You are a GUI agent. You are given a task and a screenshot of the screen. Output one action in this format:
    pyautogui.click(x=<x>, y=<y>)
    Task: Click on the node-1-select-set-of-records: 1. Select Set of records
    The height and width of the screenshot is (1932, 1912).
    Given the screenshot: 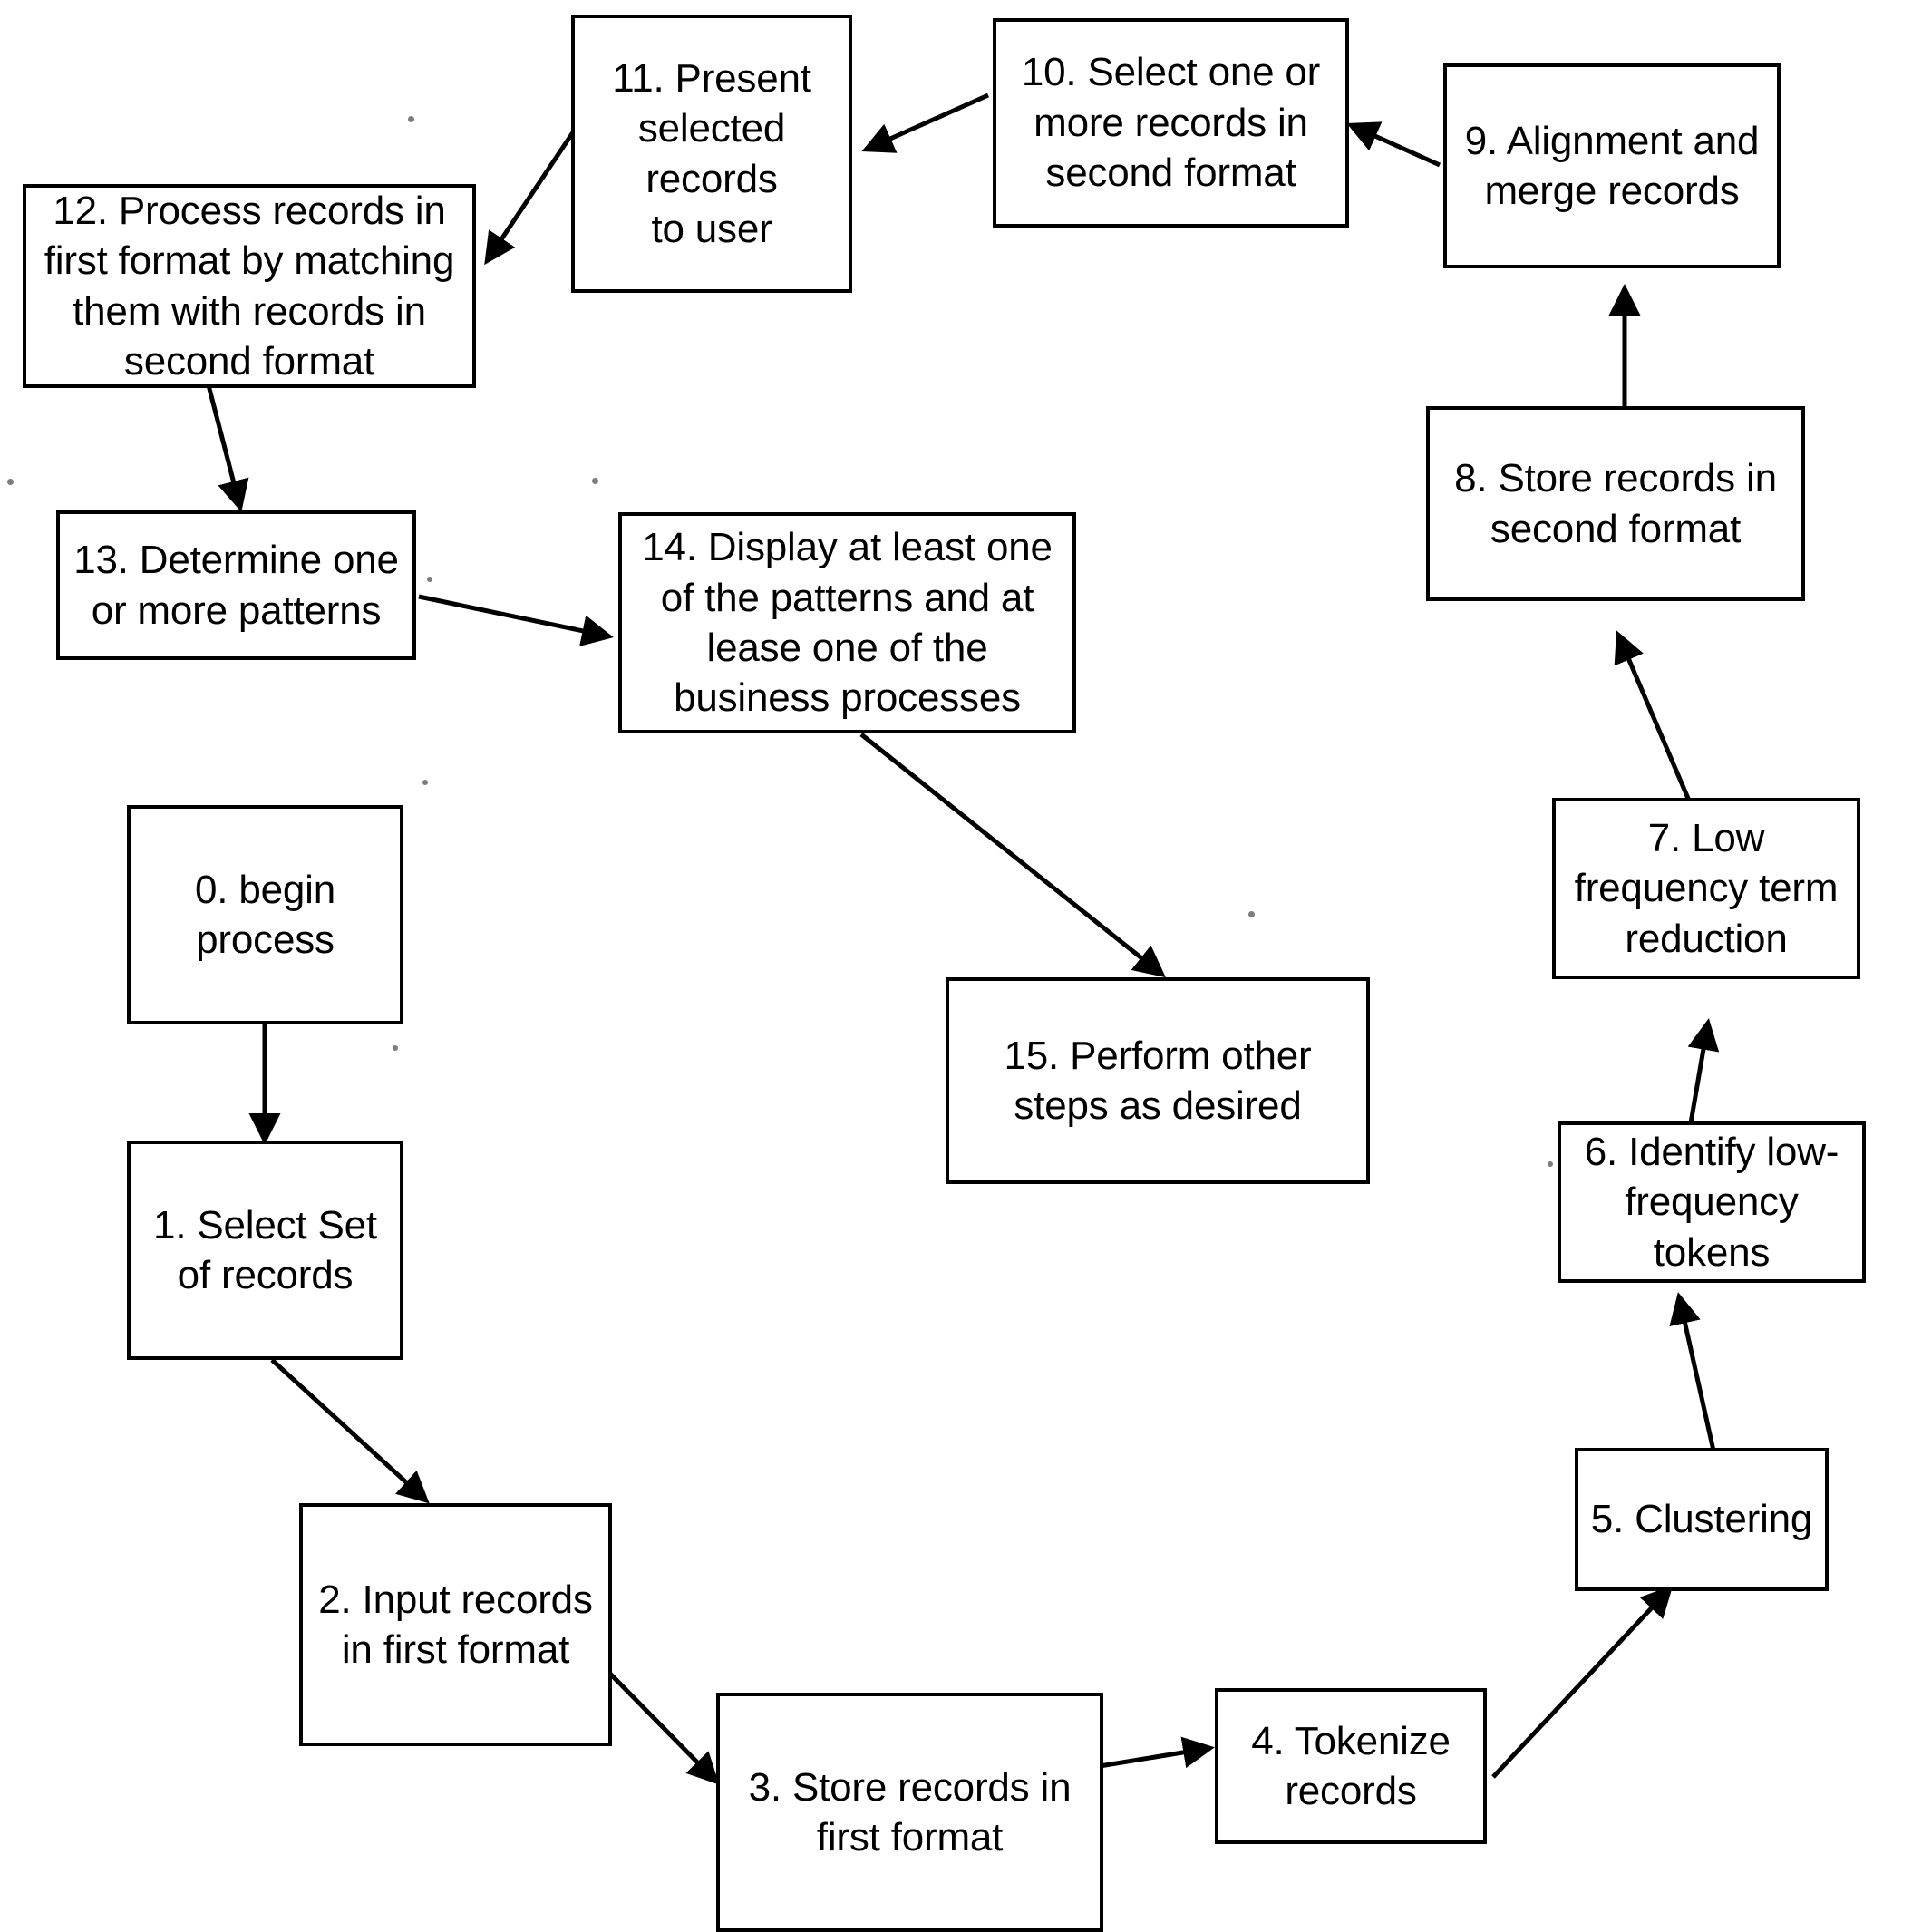 What is the action you would take?
    pyautogui.click(x=265, y=1250)
    